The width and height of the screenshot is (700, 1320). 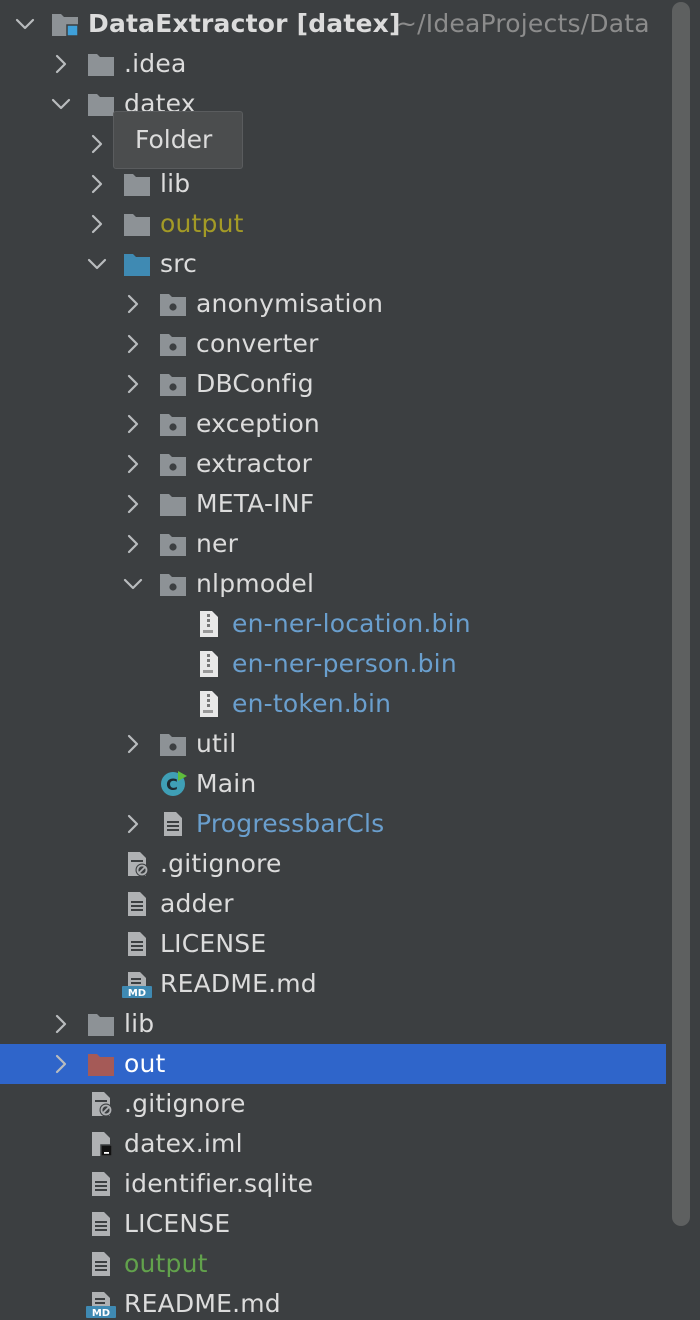 I want to click on tree-node-label: README.md, so click(x=202, y=1303).